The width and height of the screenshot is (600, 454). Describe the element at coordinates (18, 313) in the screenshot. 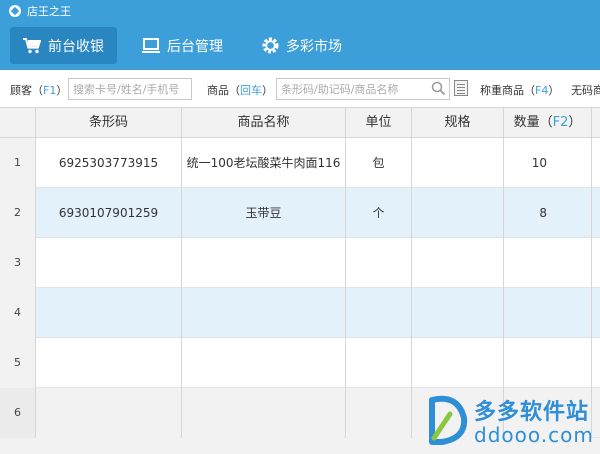

I see `row-index: 4` at that location.